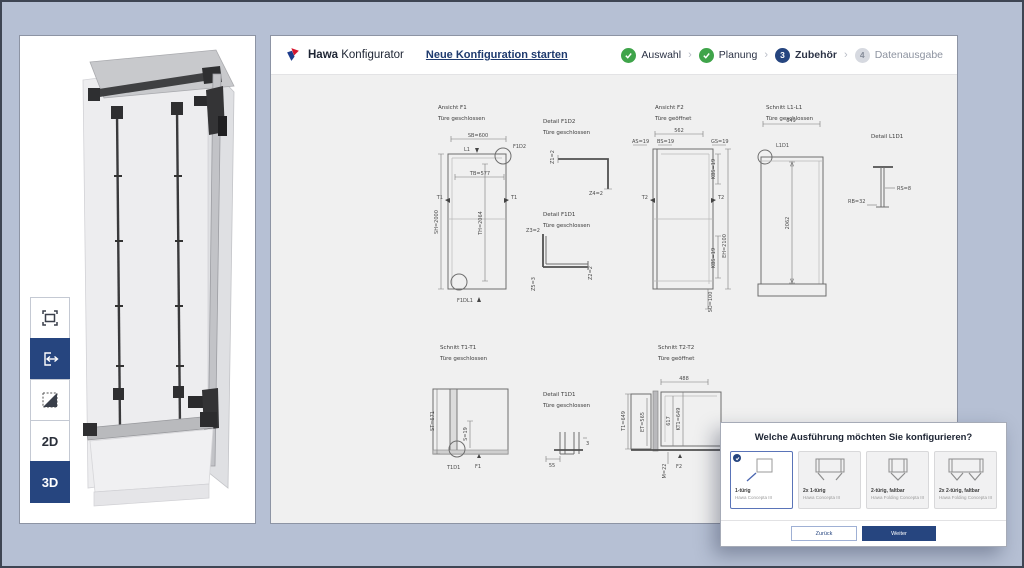 The height and width of the screenshot is (568, 1024). I want to click on contrast-toggle-button, so click(50, 400).